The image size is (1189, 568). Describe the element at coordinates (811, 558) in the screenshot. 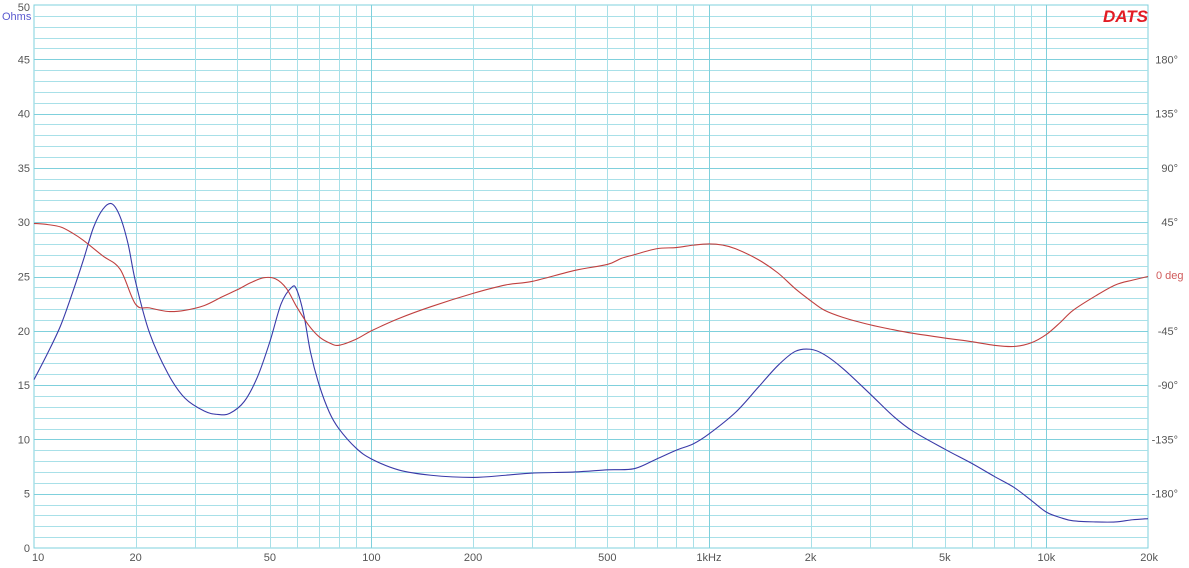

I see `x-tick-label: 2k` at that location.